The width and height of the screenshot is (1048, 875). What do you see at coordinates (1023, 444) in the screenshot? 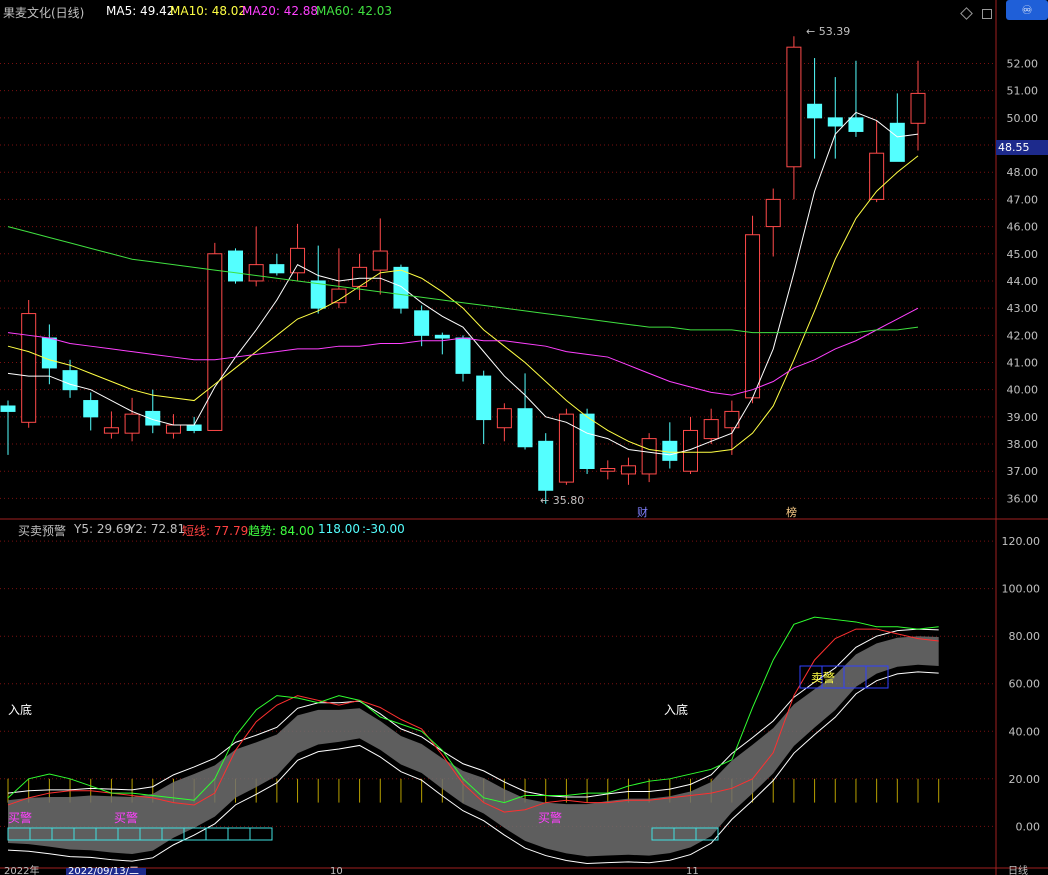
I see `price-tick-label: 38.00` at bounding box center [1023, 444].